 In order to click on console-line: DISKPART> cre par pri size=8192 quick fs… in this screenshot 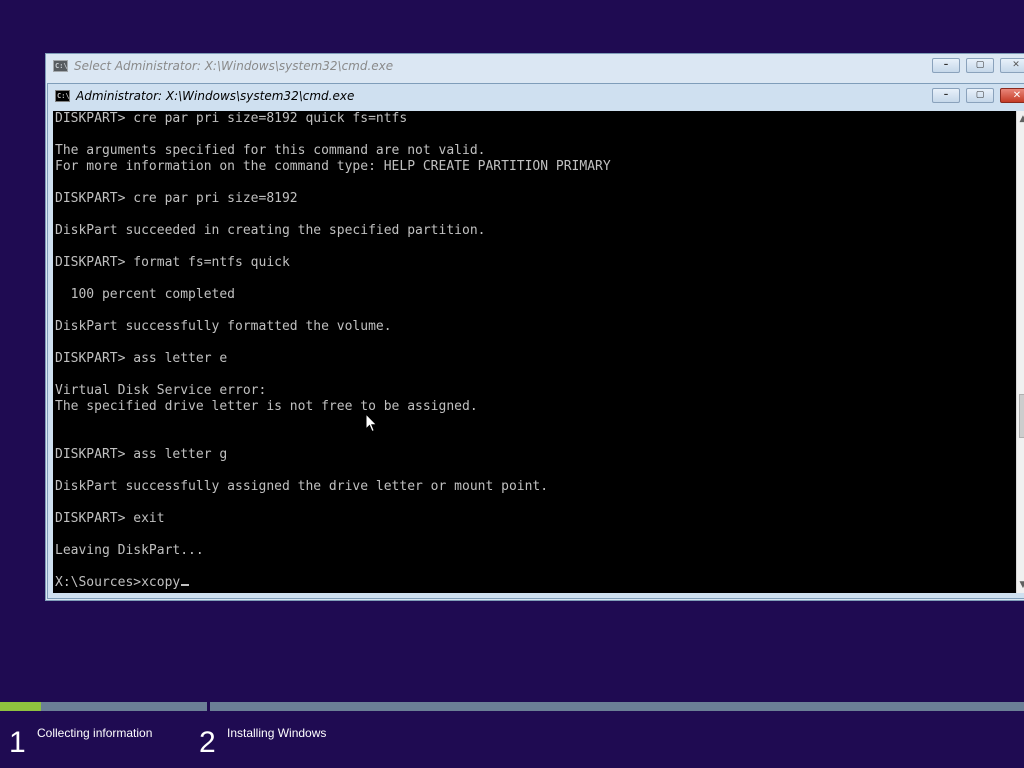, I will do `click(231, 118)`.